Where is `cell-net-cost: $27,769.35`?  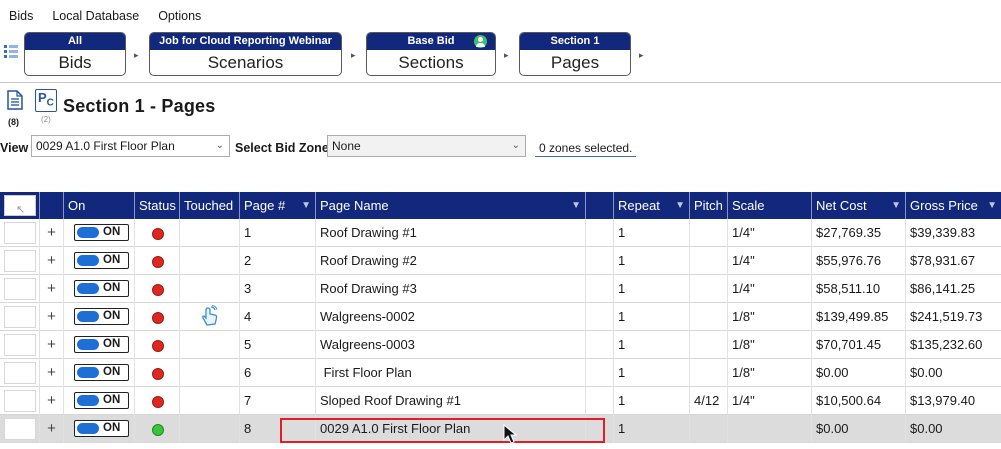
cell-net-cost: $27,769.35 is located at coordinates (859, 233).